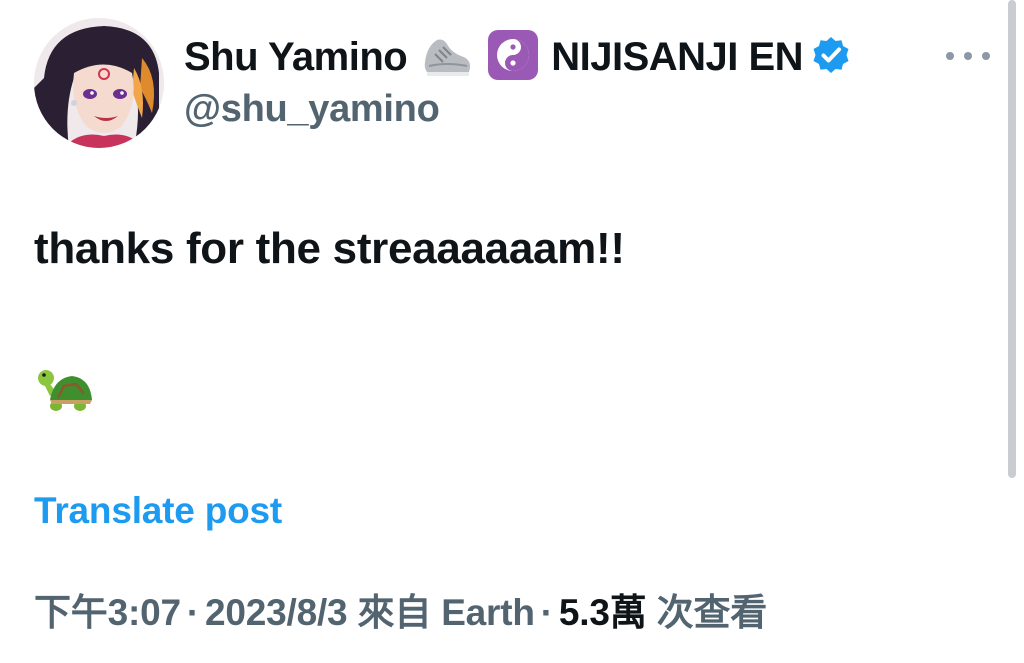  Describe the element at coordinates (276, 612) in the screenshot. I see `post-date: 2023/8/3` at that location.